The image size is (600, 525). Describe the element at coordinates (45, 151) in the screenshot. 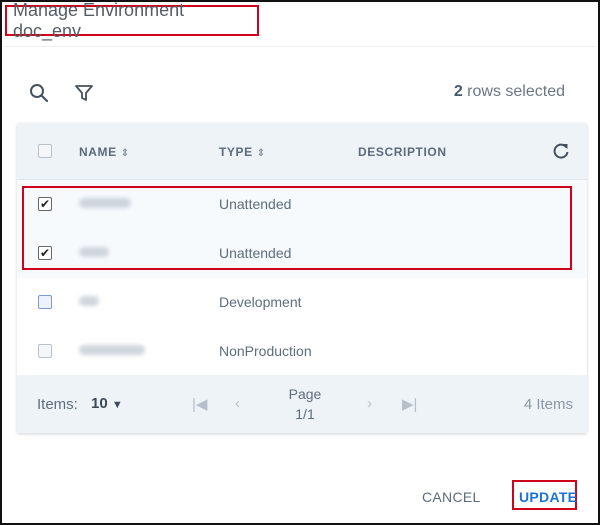

I see `select-all-checkbox` at that location.